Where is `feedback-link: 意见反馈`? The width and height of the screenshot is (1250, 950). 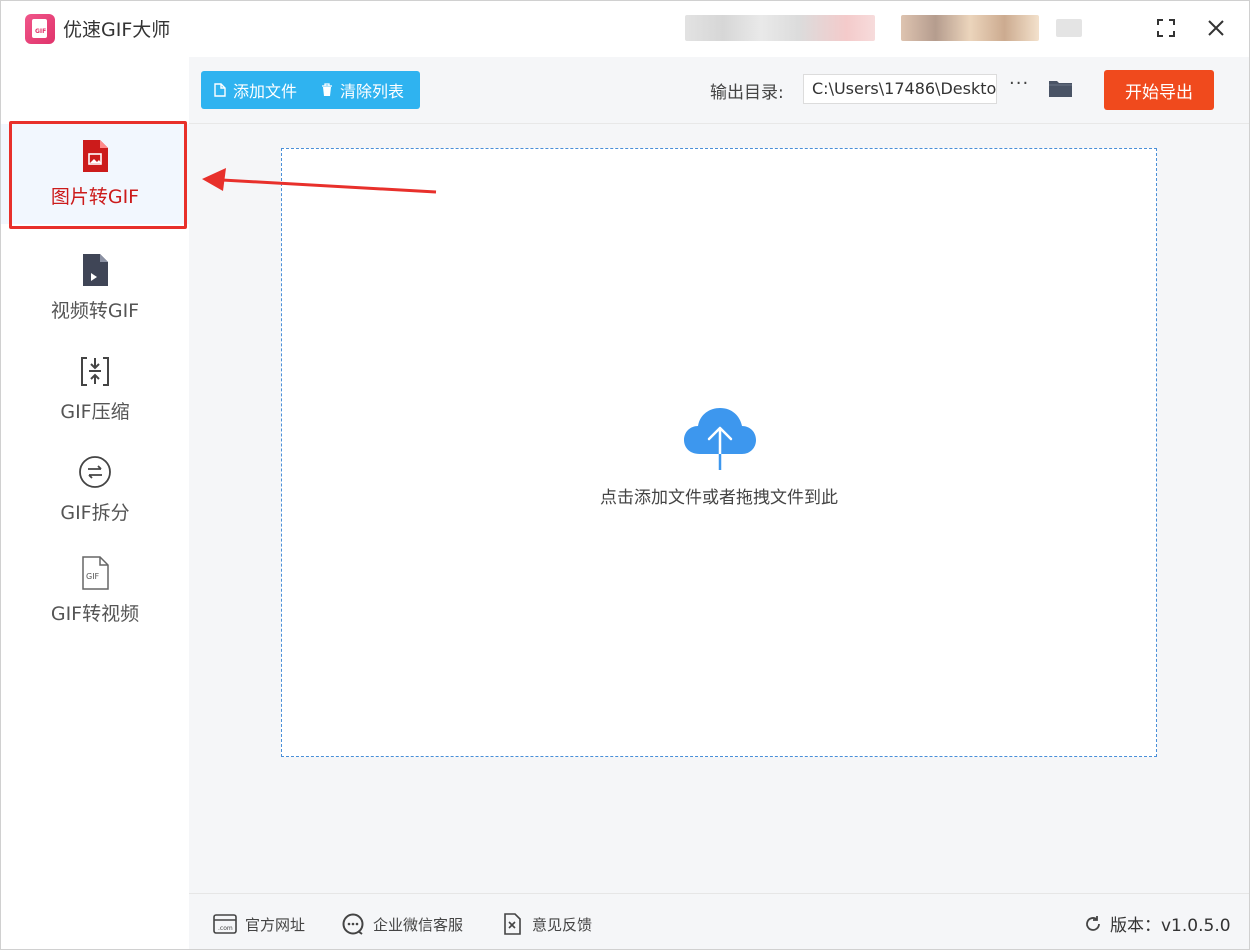 feedback-link: 意见反馈 is located at coordinates (546, 924).